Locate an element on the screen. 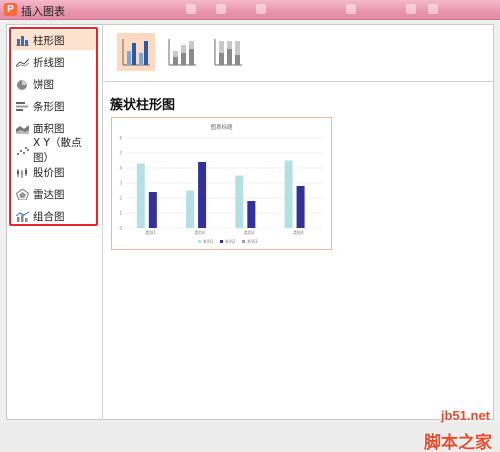 Image resolution: width=500 pixels, height=452 pixels. chart-type-item: 柱形图 is located at coordinates (54, 40).